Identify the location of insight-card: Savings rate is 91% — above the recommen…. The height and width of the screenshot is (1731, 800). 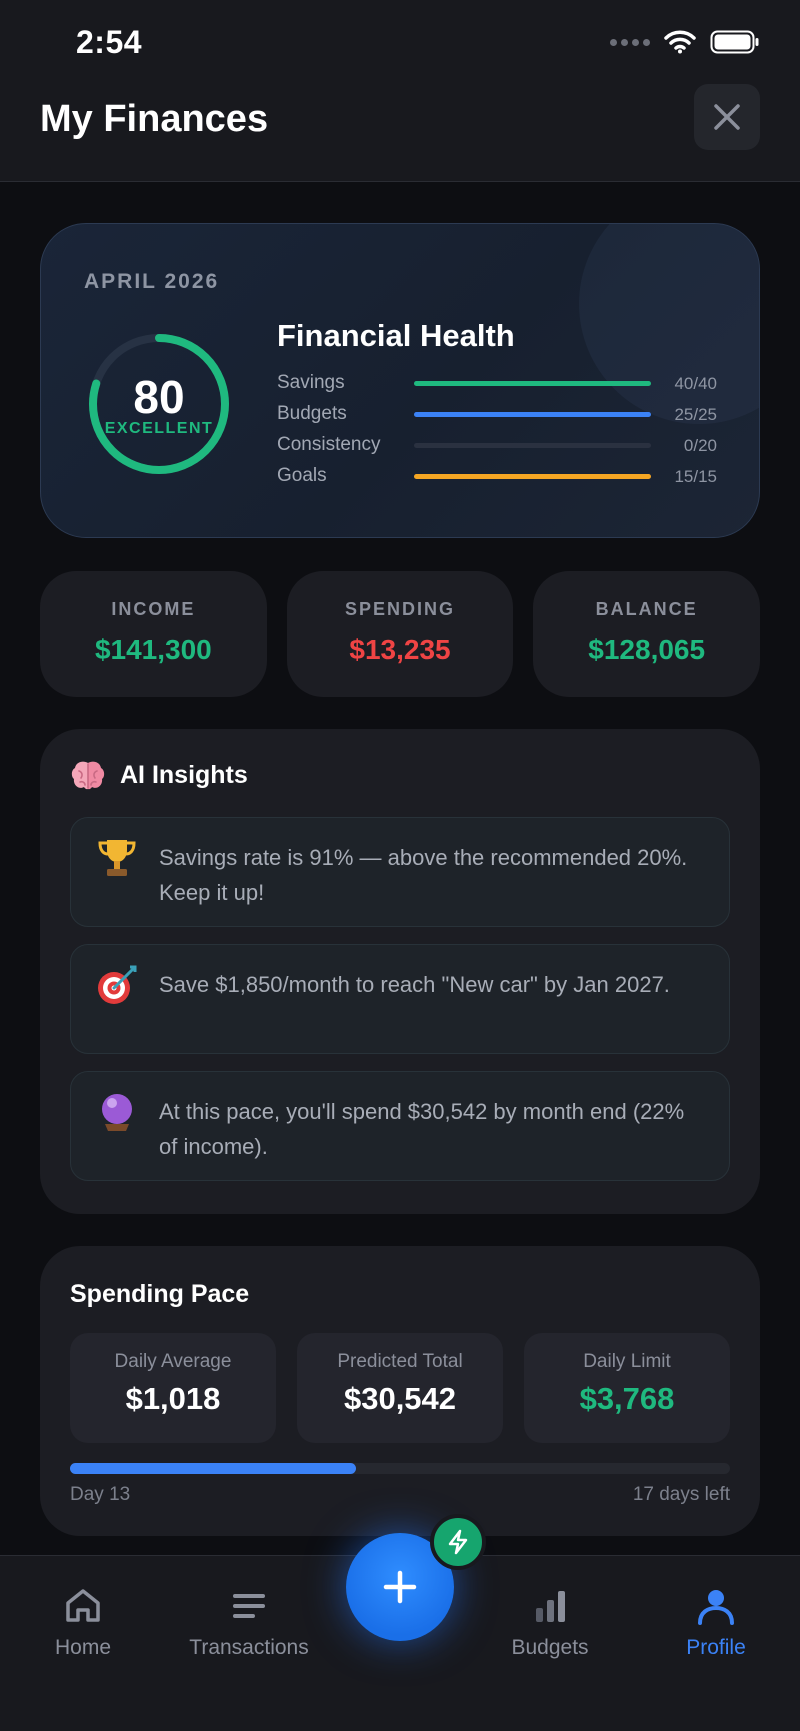
(400, 872).